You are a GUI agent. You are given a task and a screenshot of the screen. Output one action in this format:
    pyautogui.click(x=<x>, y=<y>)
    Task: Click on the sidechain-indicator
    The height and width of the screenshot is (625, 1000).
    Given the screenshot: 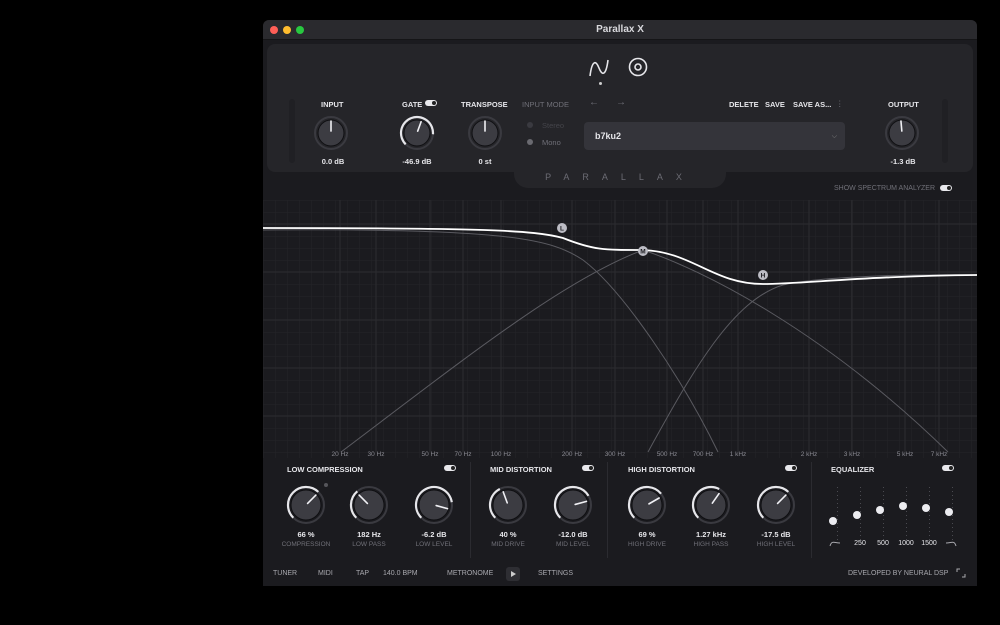 What is the action you would take?
    pyautogui.click(x=326, y=485)
    